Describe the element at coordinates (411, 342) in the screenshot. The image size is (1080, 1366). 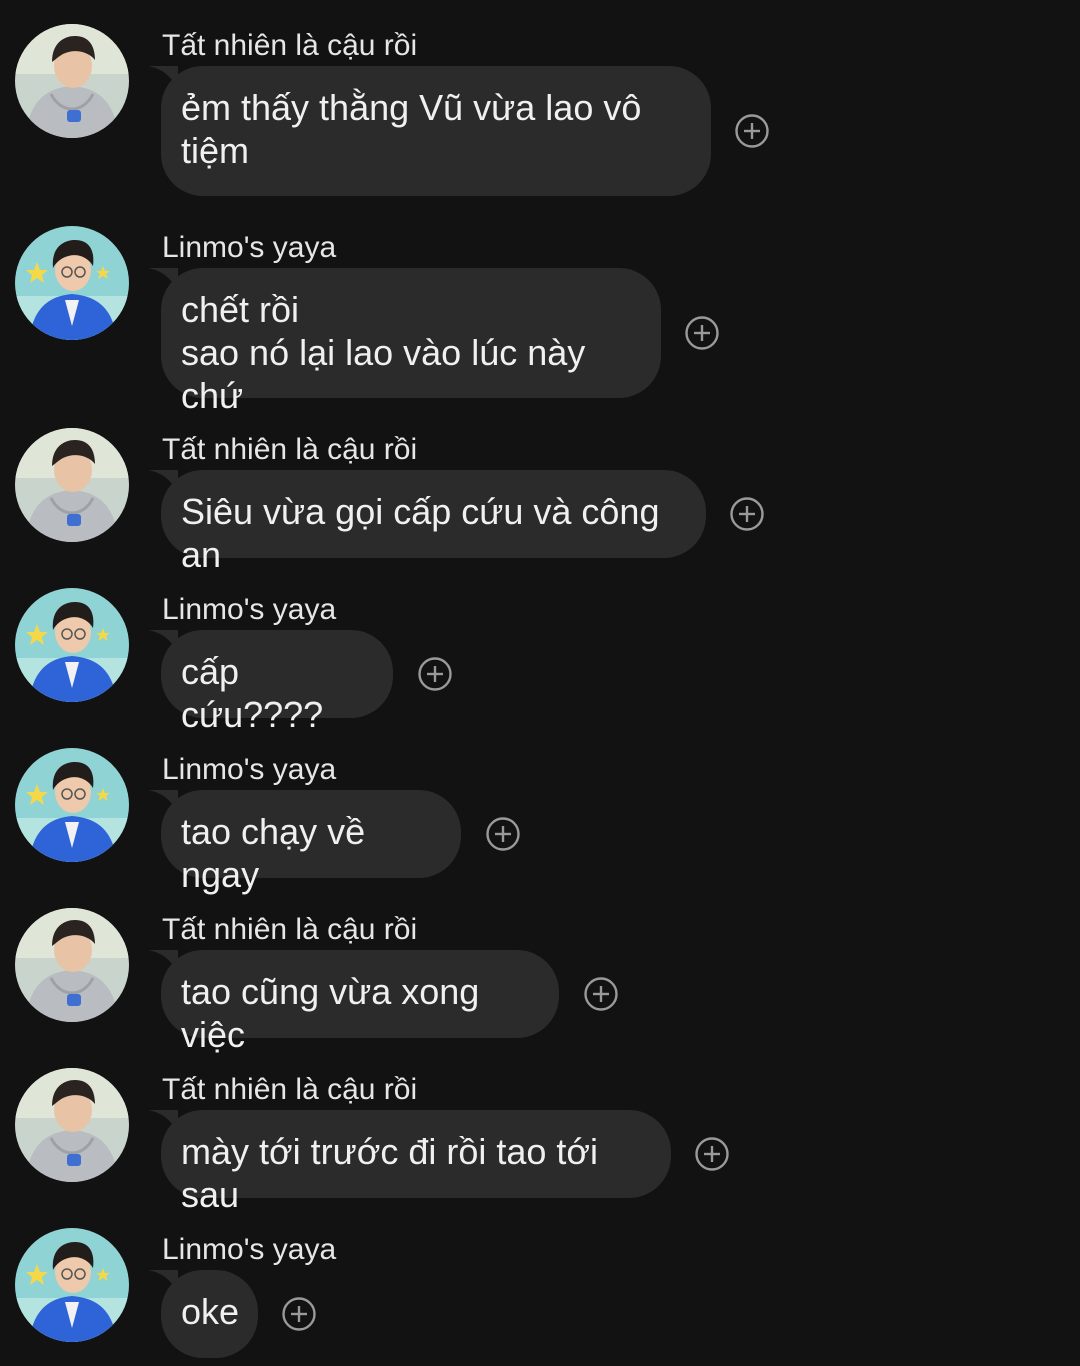
I see `message-bubble: chết rồi sao nó lại lao vào lúc này chứ` at that location.